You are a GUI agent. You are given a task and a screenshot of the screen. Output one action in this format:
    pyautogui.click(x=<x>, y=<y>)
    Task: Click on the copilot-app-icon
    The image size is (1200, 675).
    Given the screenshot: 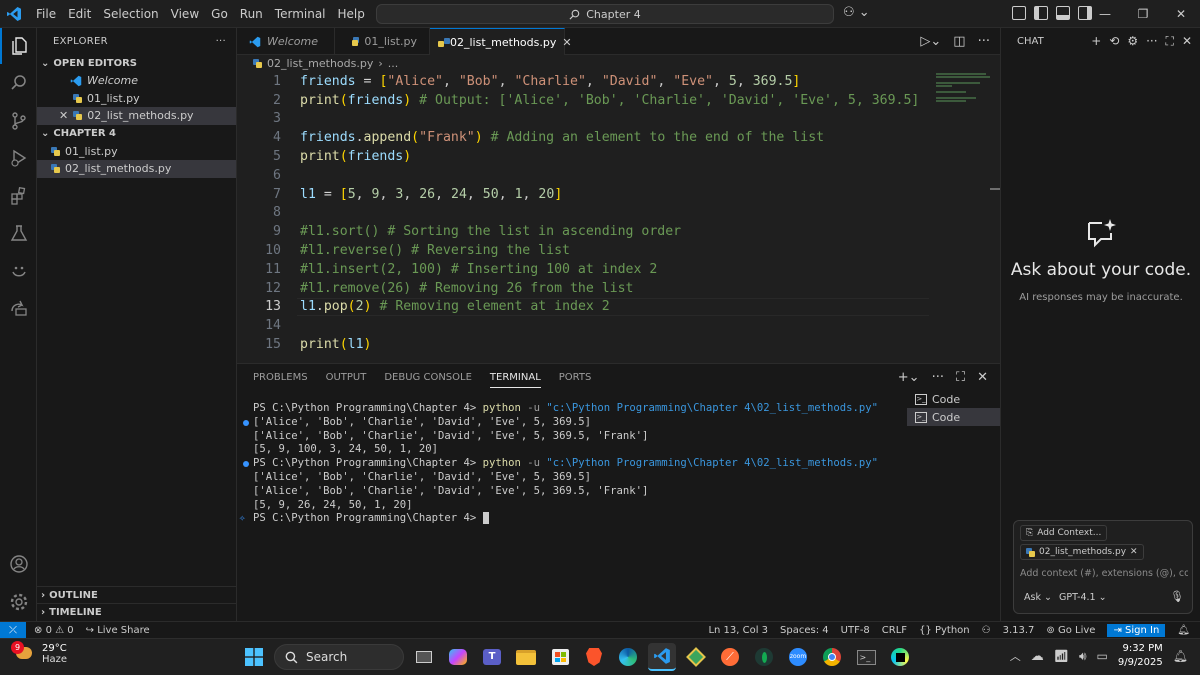 What is the action you would take?
    pyautogui.click(x=458, y=657)
    